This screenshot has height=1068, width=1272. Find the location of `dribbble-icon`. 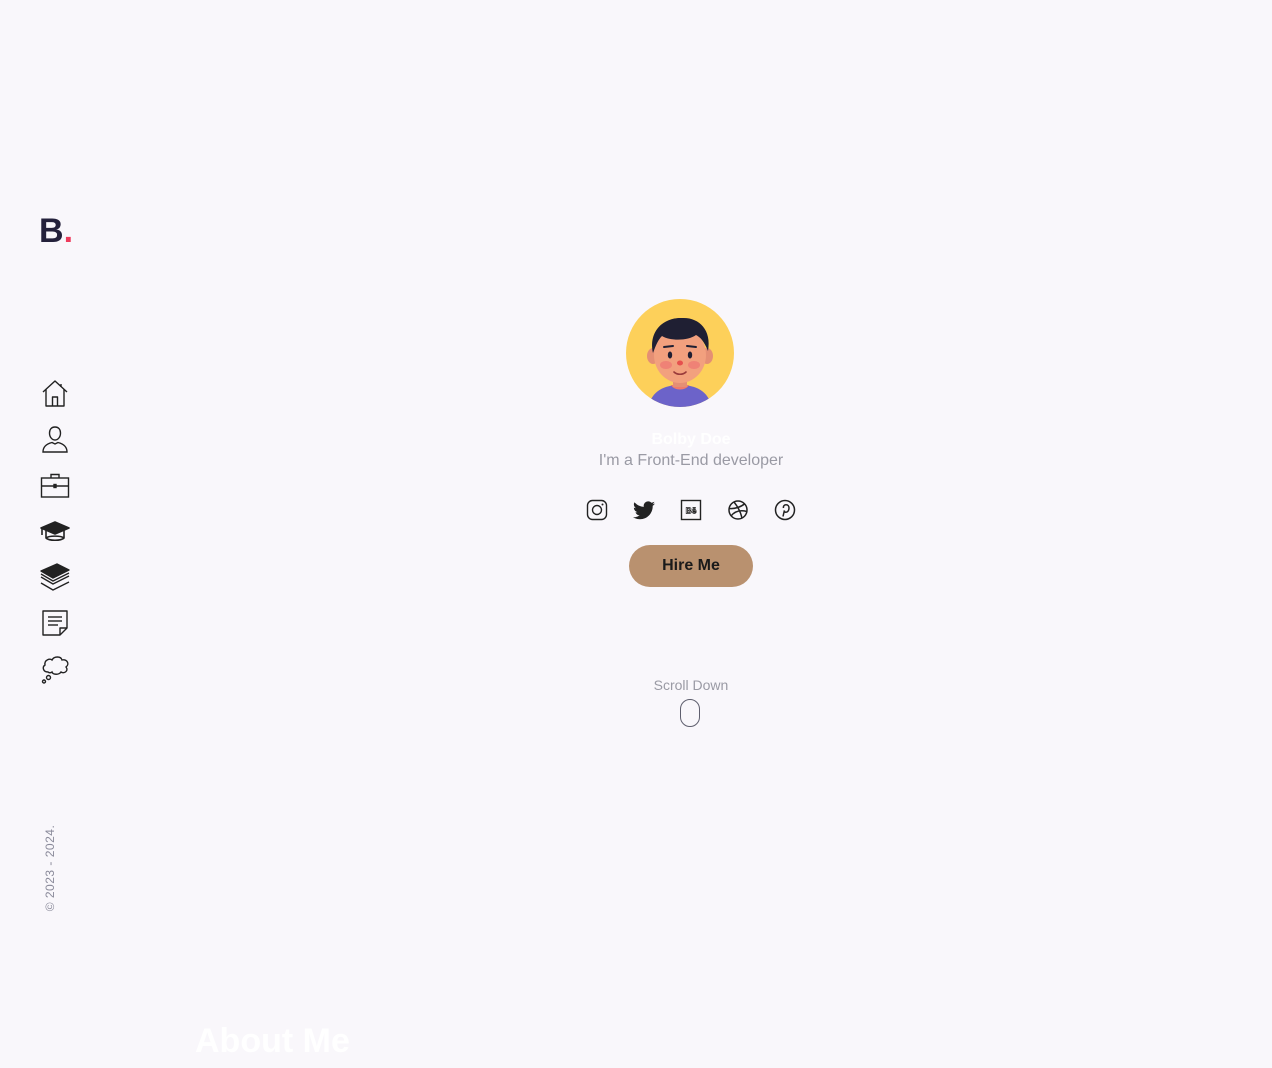

dribbble-icon is located at coordinates (738, 510).